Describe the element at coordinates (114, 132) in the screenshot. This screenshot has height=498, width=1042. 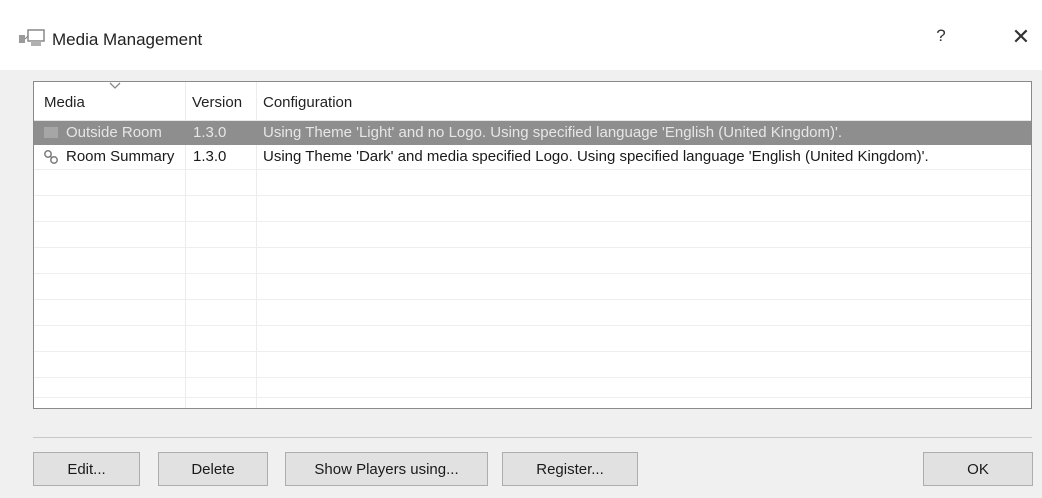
I see `media-name: Outside Room` at that location.